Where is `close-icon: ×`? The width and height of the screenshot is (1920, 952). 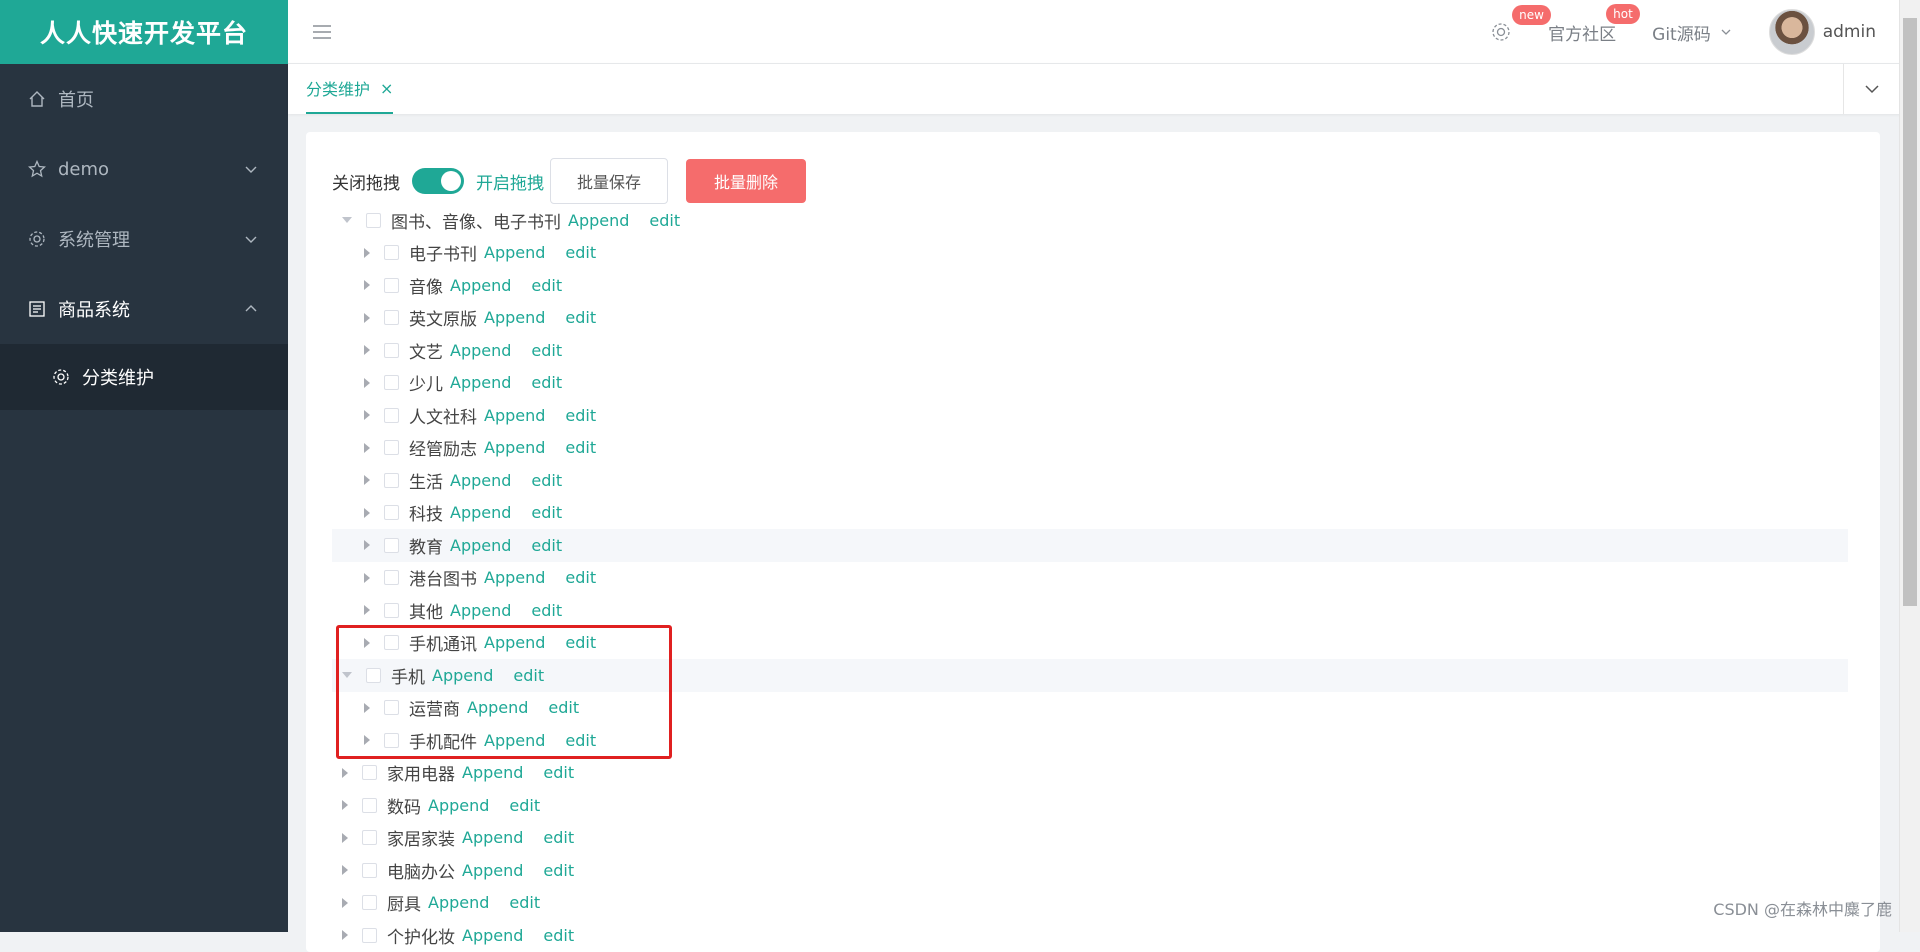 close-icon: × is located at coordinates (386, 88).